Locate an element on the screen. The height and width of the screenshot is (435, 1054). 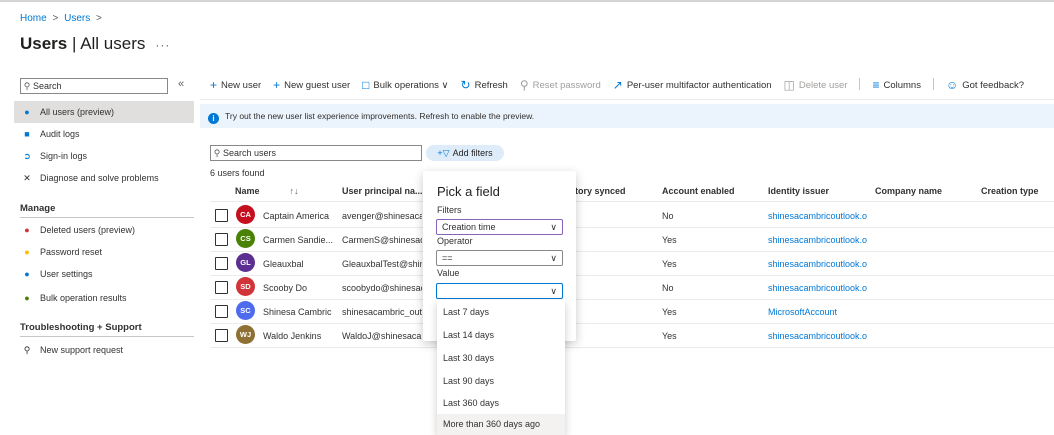
avatar: SC is located at coordinates (245, 310).